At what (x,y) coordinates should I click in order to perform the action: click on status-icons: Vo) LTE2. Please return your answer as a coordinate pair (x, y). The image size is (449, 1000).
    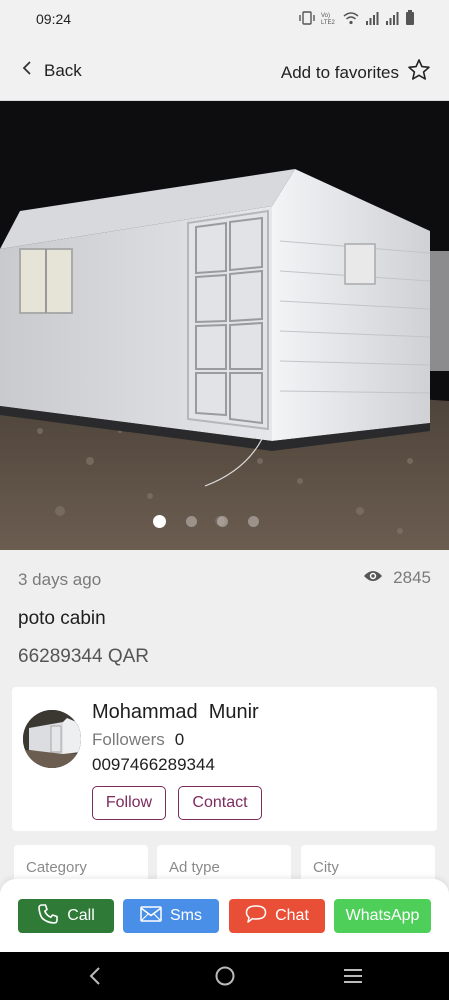
    Looking at the image, I should click on (357, 17).